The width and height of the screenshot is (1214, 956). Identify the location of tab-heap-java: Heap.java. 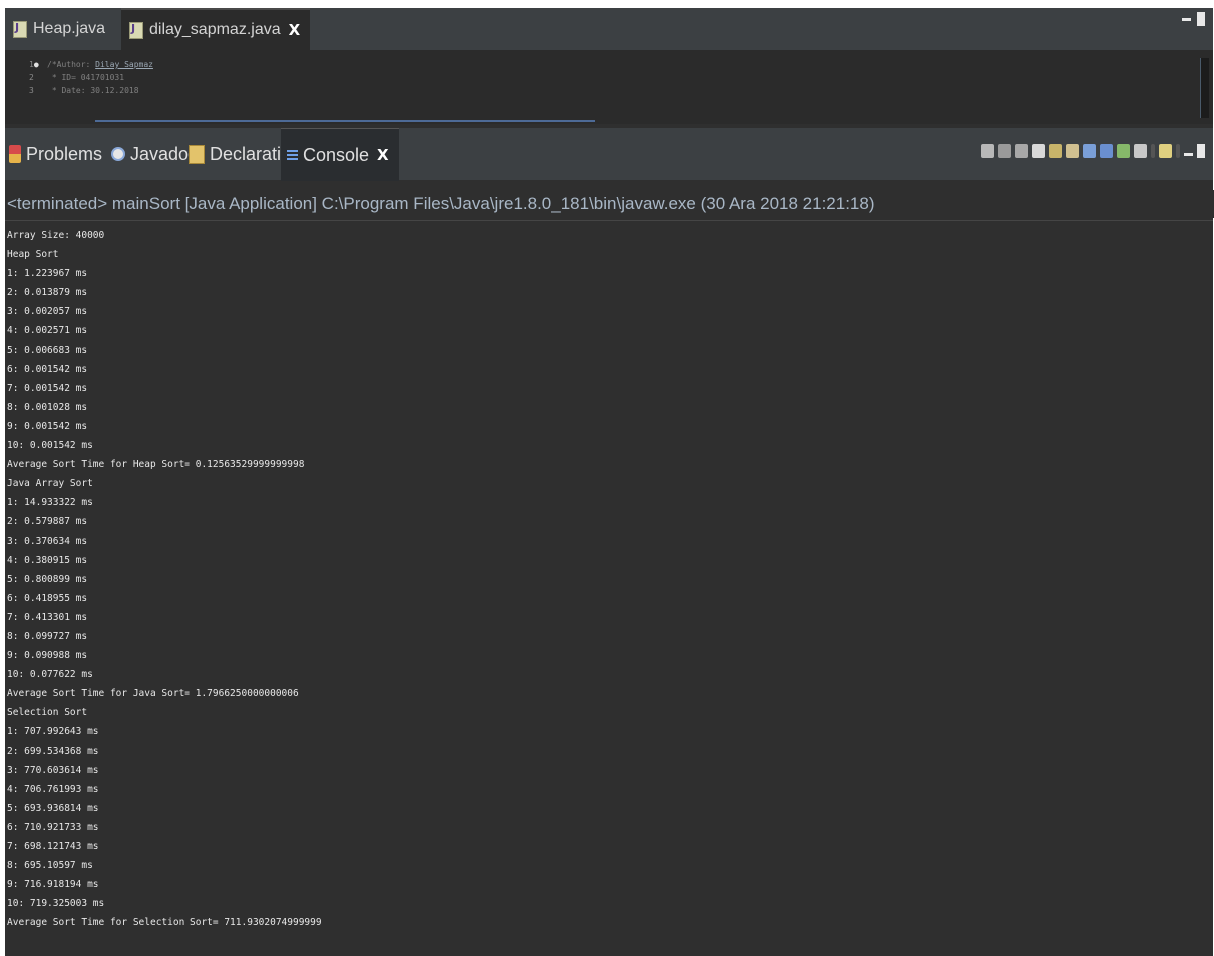
(59, 29).